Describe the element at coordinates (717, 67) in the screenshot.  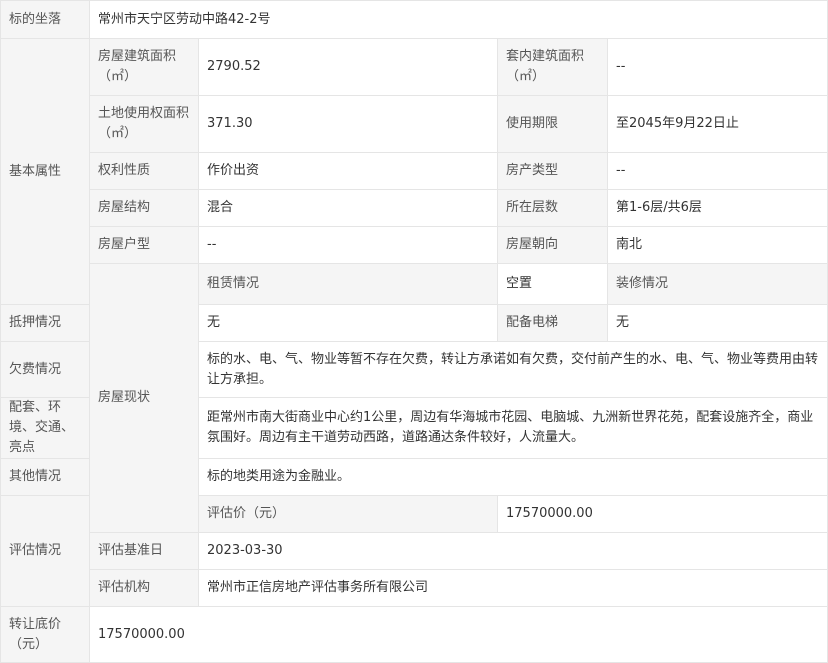
I see `inner-area-value: --` at that location.